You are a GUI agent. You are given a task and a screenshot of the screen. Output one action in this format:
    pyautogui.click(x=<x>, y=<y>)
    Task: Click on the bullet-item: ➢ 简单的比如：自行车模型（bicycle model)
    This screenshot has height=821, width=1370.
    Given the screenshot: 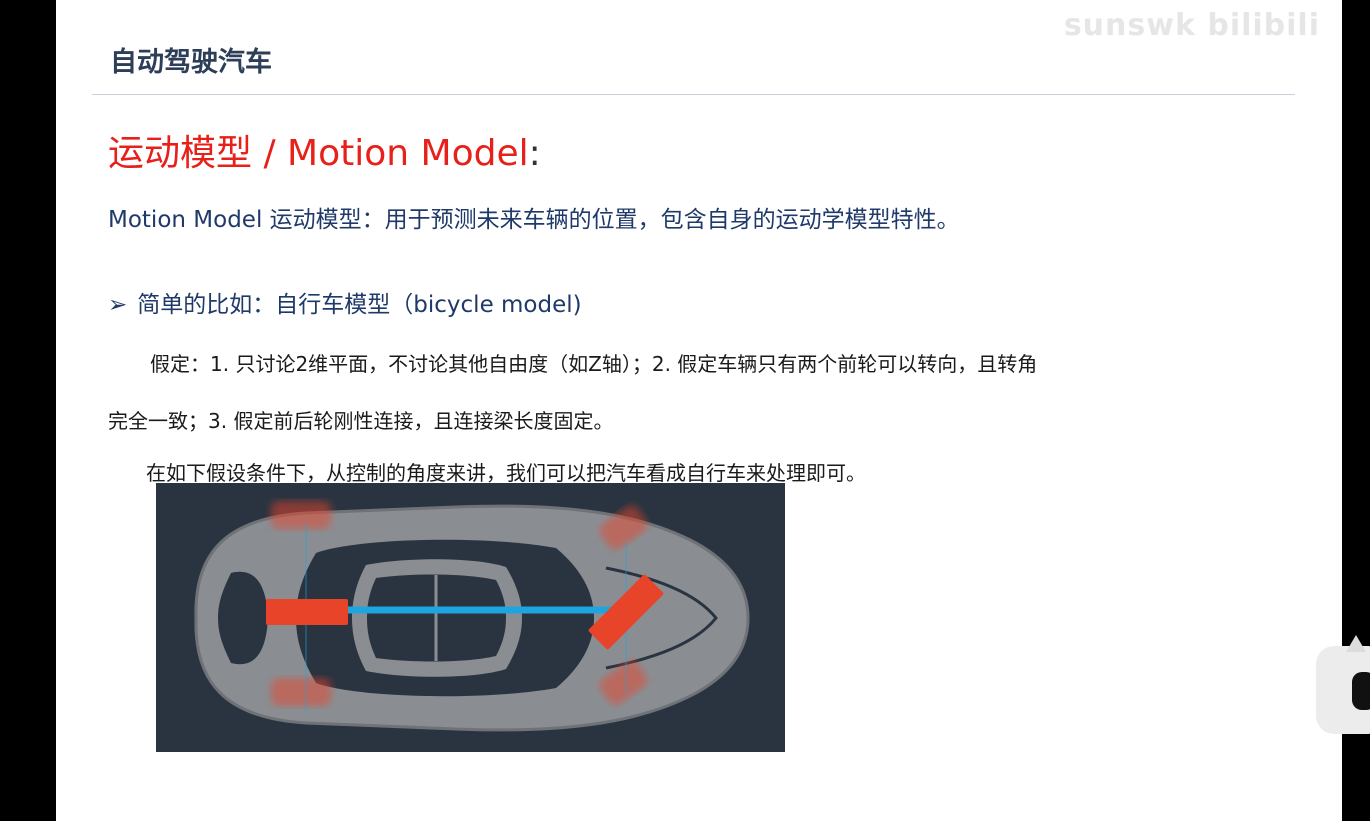 What is the action you would take?
    pyautogui.click(x=345, y=302)
    